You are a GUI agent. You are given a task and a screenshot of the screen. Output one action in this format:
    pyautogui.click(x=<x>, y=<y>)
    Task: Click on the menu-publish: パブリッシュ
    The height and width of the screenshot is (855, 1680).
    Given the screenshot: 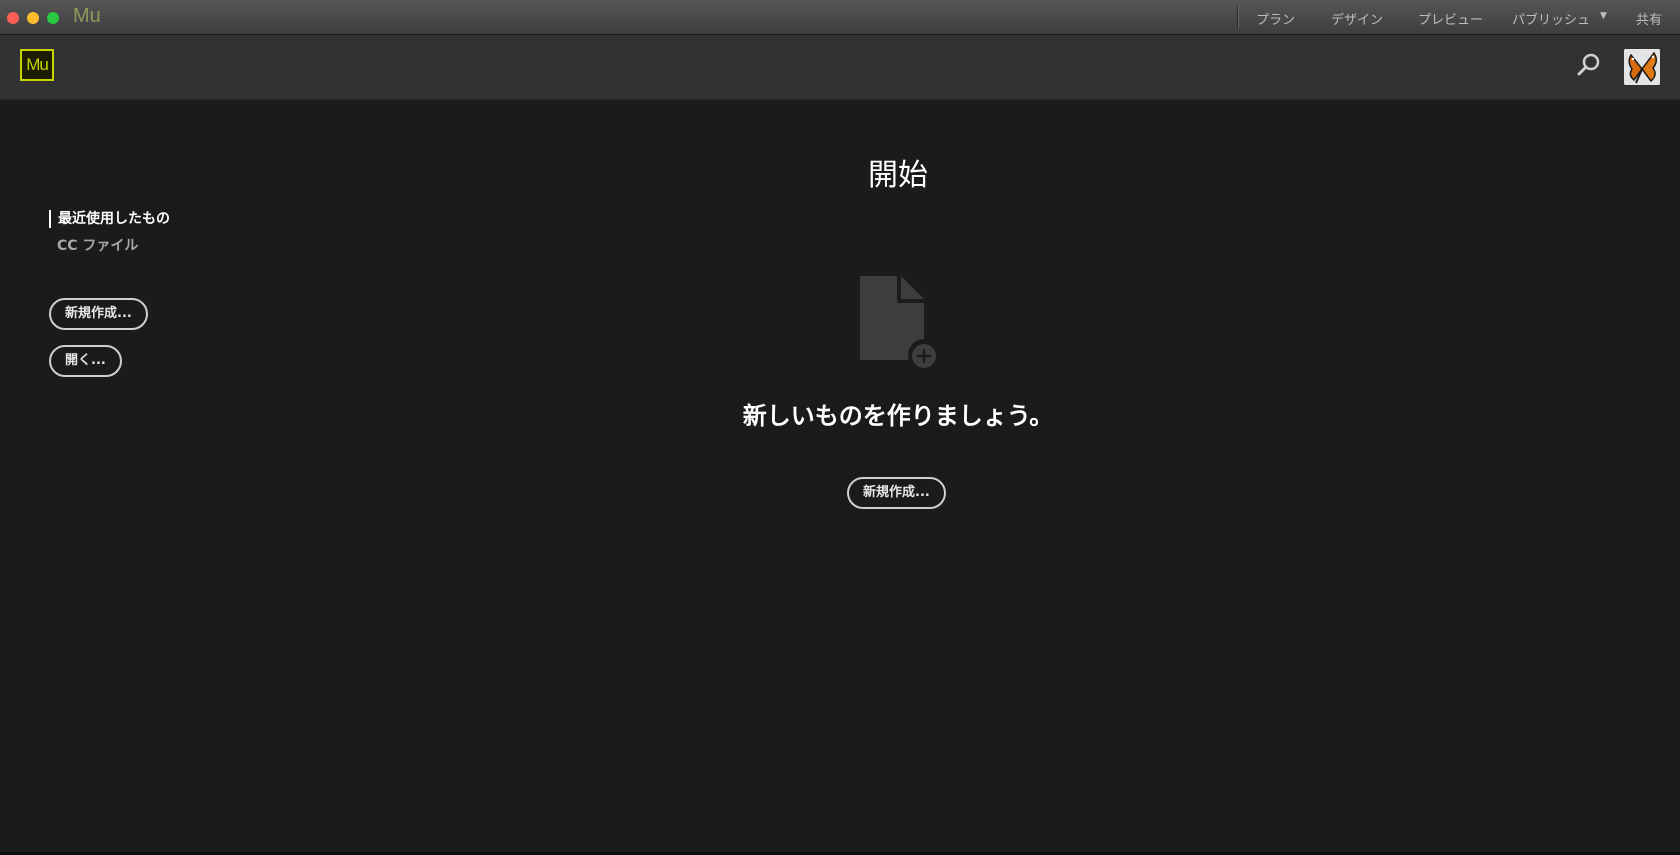 What is the action you would take?
    pyautogui.click(x=1551, y=18)
    